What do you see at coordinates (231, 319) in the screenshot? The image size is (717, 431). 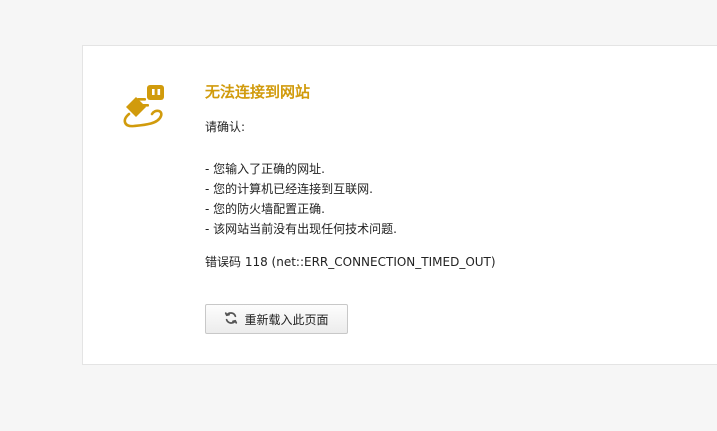 I see `refresh-icon` at bounding box center [231, 319].